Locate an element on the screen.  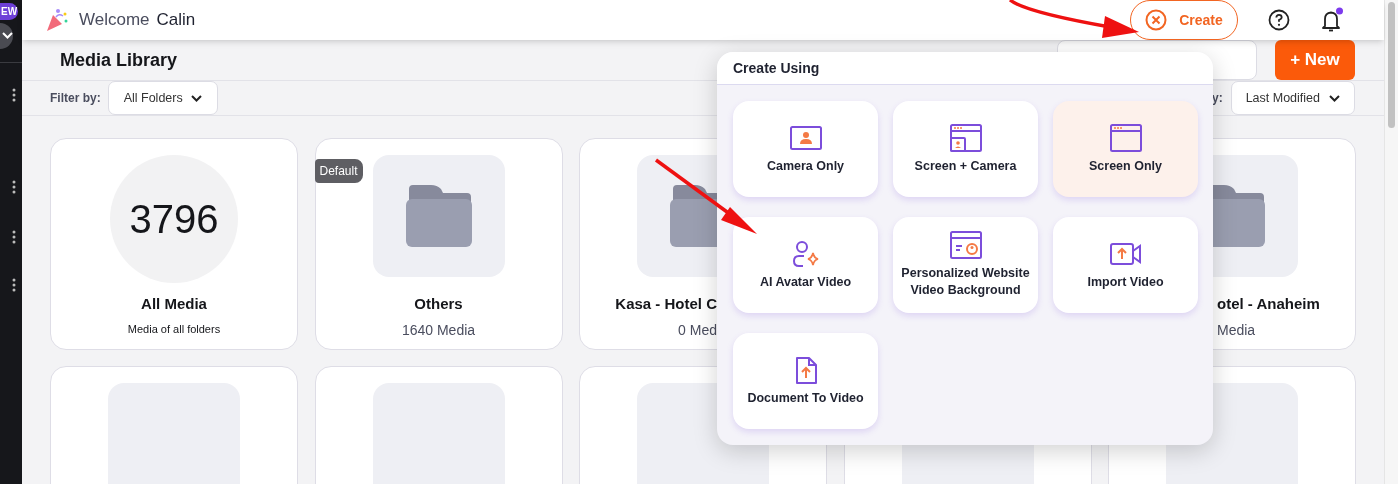
folder-media-count: 0 Med is located at coordinates (697, 330).